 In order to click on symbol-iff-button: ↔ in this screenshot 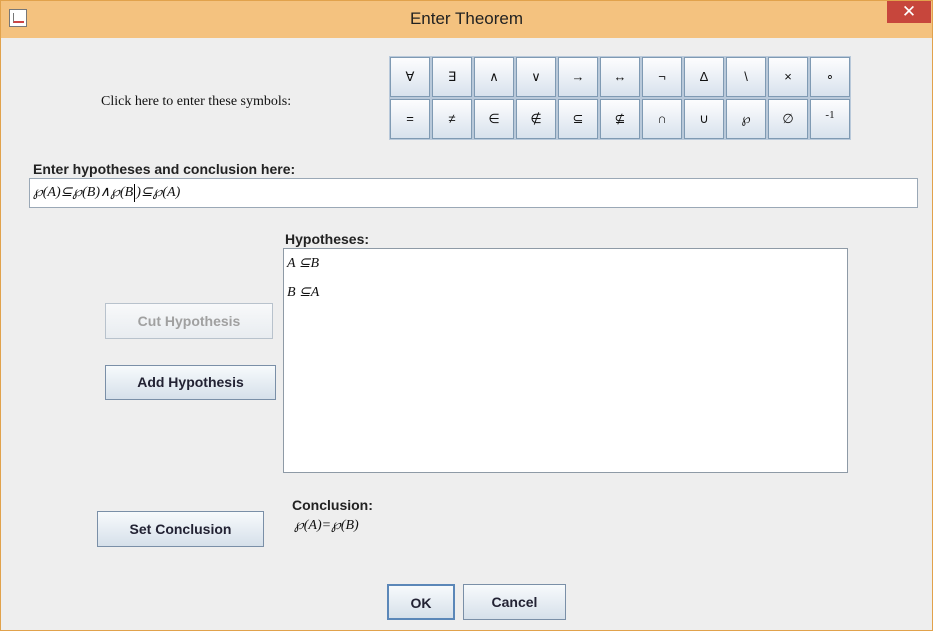, I will do `click(620, 77)`.